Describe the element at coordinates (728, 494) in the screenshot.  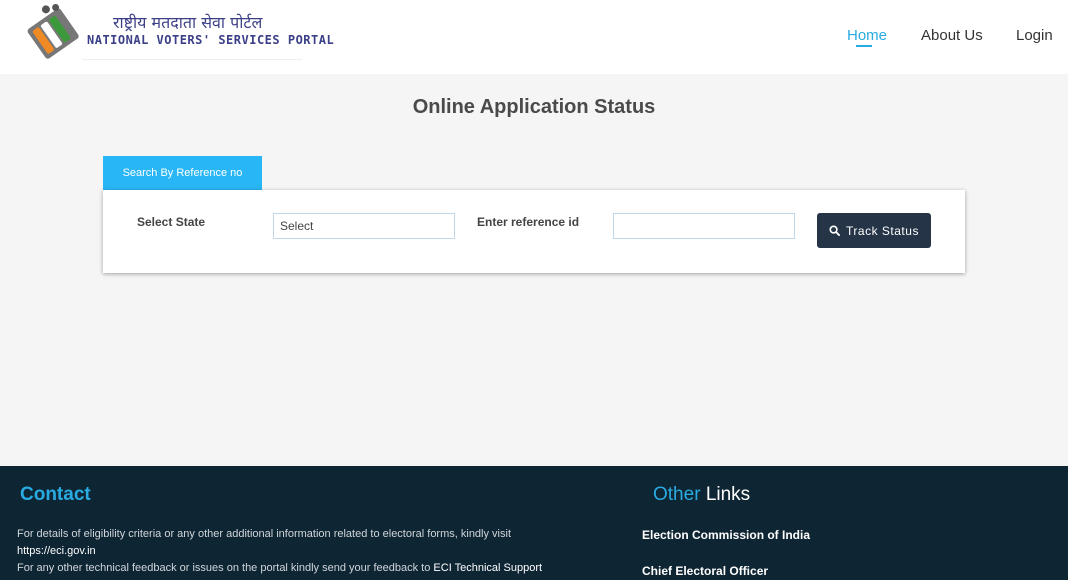
I see `other-links-heading-rest: Links` at that location.